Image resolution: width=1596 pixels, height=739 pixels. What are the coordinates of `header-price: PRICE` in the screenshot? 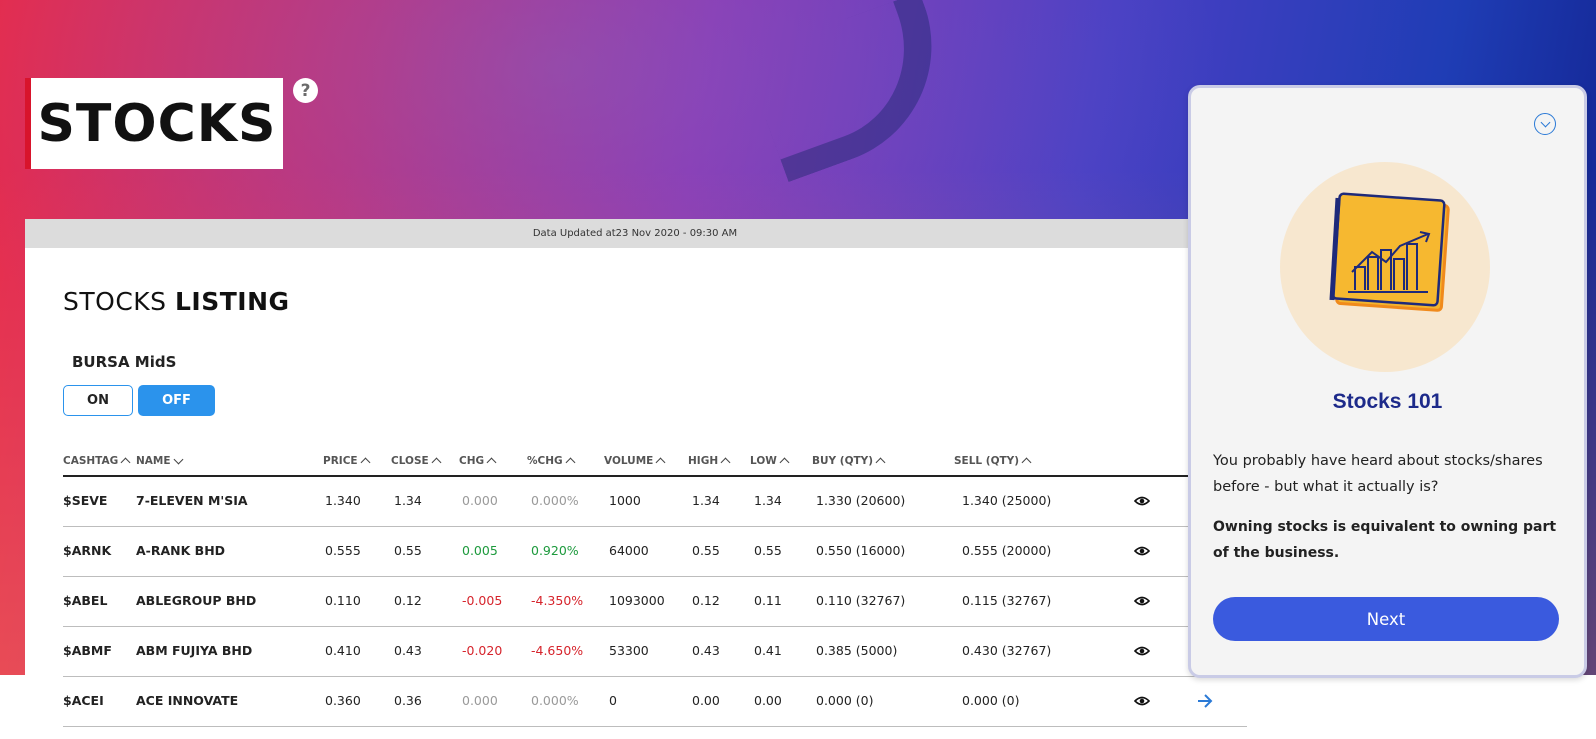 It's located at (347, 461).